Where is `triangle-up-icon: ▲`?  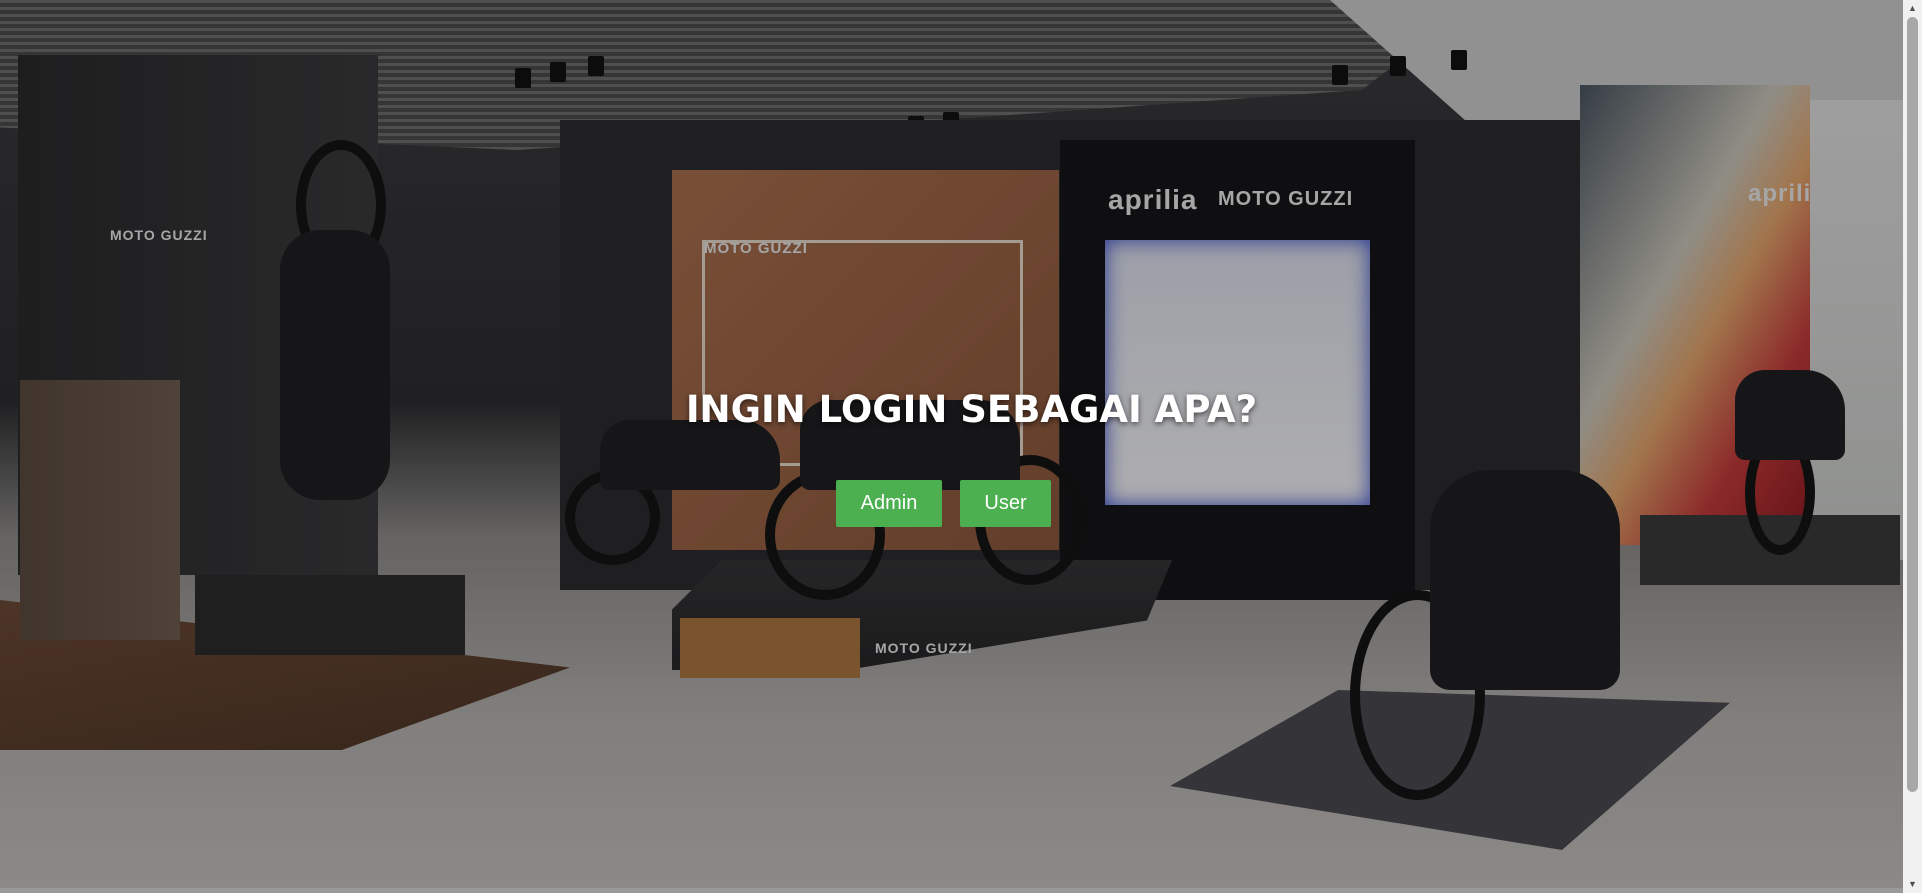 triangle-up-icon: ▲ is located at coordinates (1912, 8).